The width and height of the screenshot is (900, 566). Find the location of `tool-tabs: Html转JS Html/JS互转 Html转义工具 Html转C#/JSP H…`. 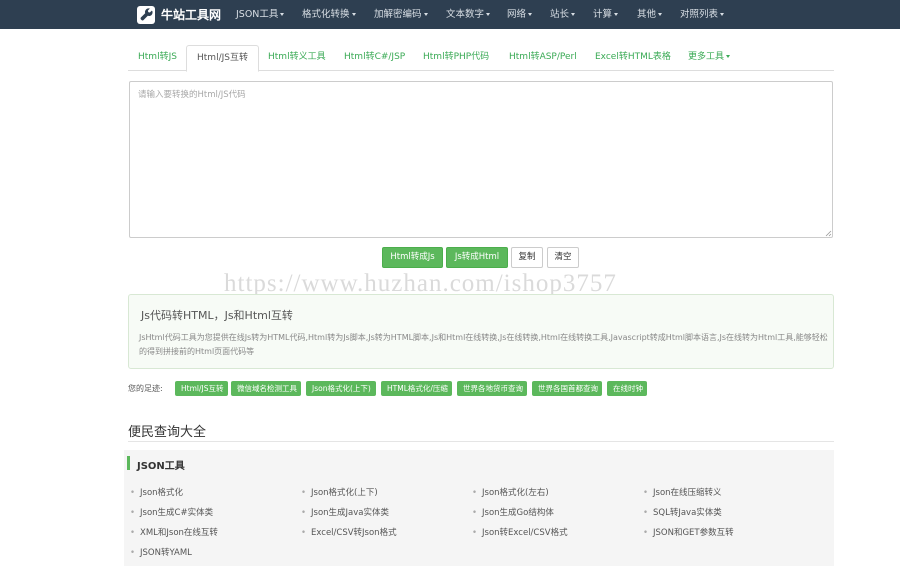

tool-tabs: Html转JS Html/JS互转 Html转义工具 Html转C#/JSP H… is located at coordinates (481, 58).